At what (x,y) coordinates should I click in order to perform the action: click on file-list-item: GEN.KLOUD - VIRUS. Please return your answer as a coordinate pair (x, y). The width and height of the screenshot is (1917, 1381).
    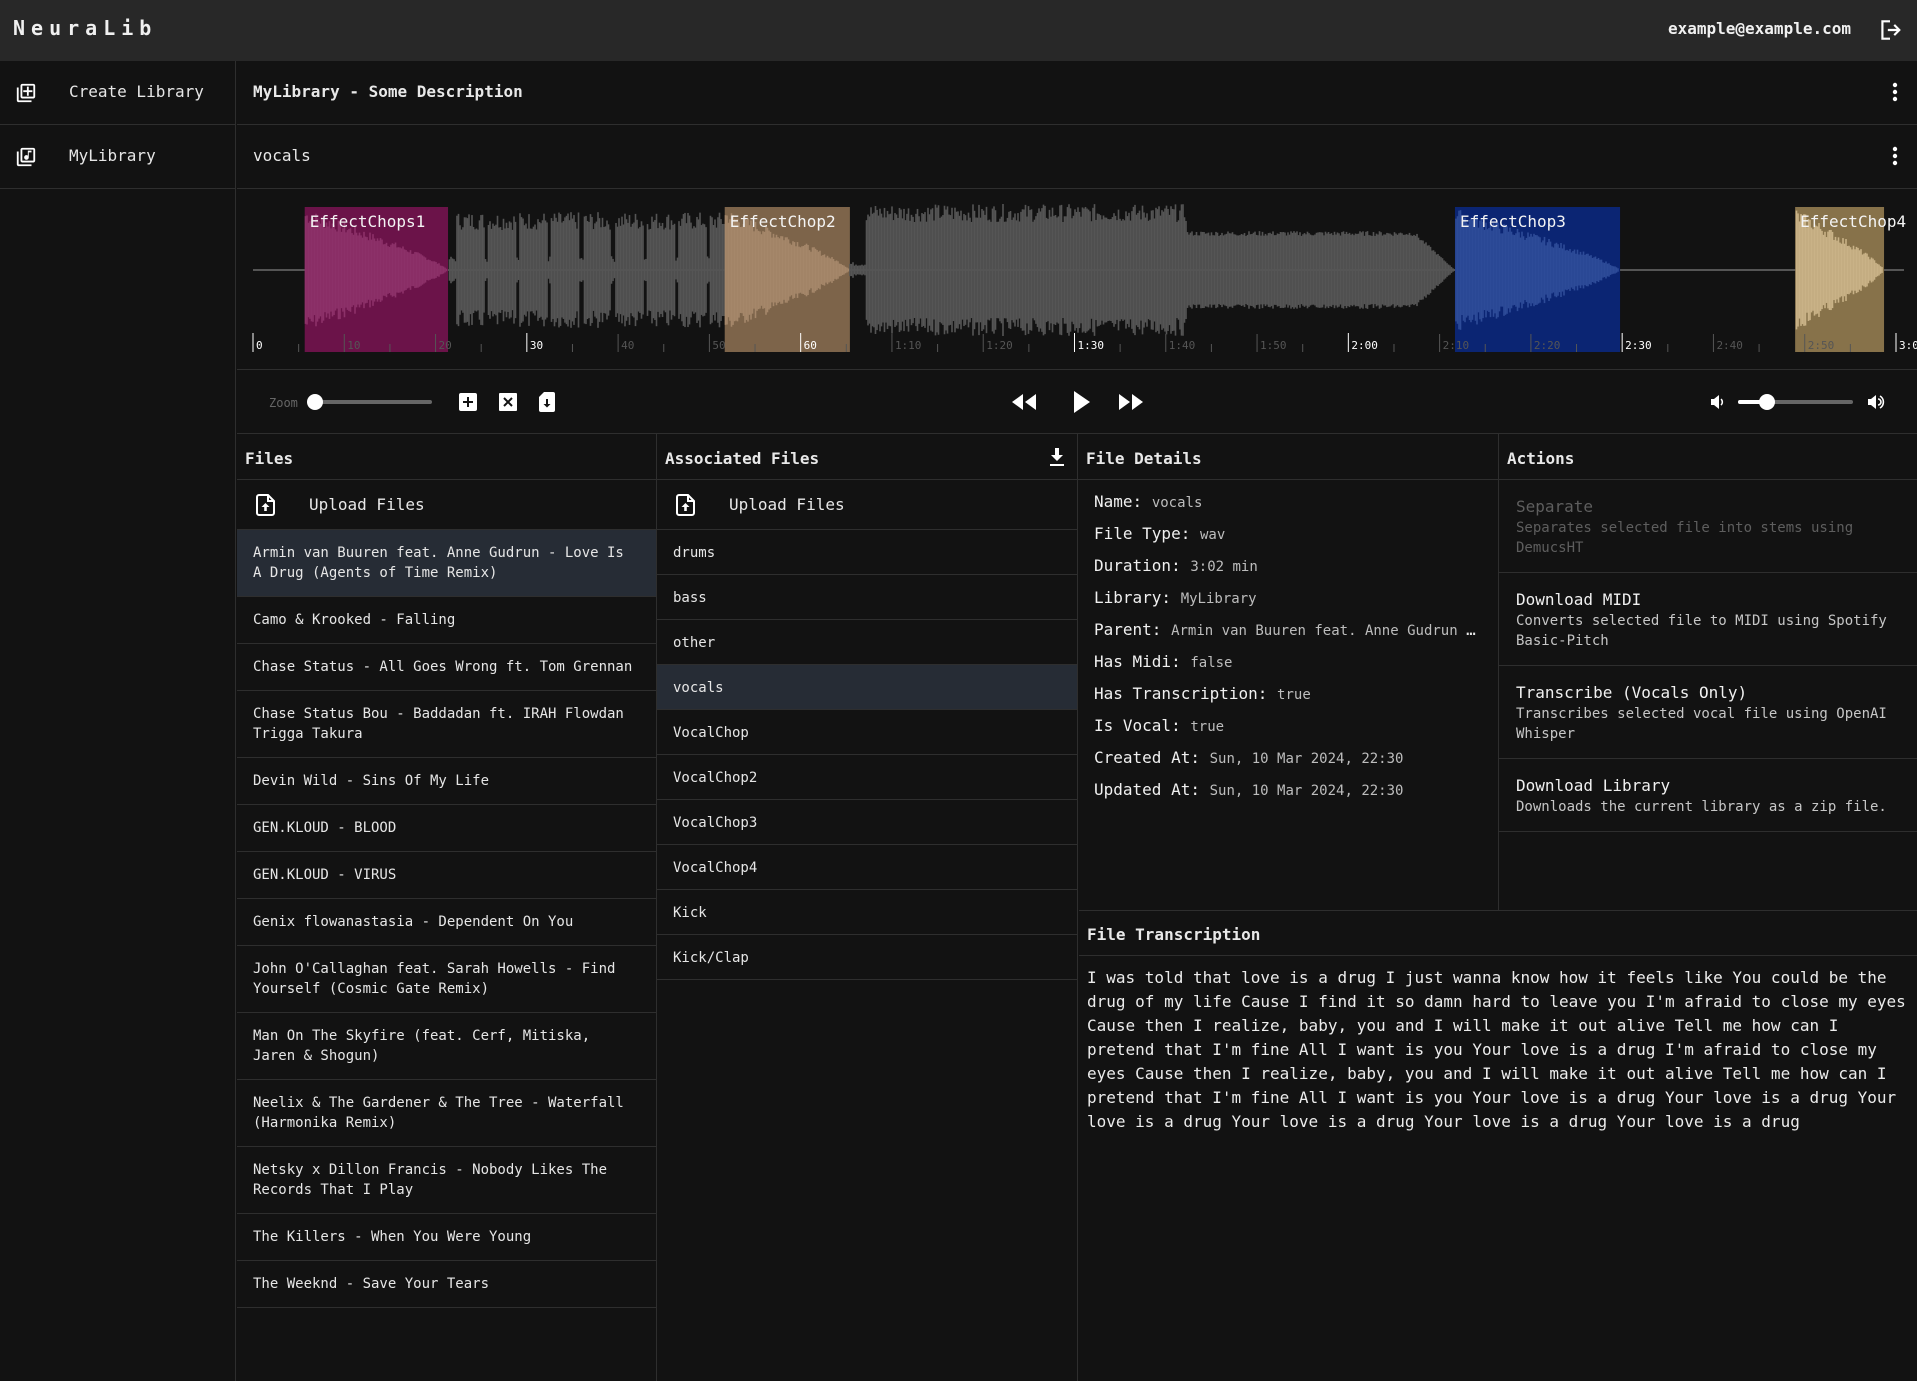
    Looking at the image, I should click on (446, 875).